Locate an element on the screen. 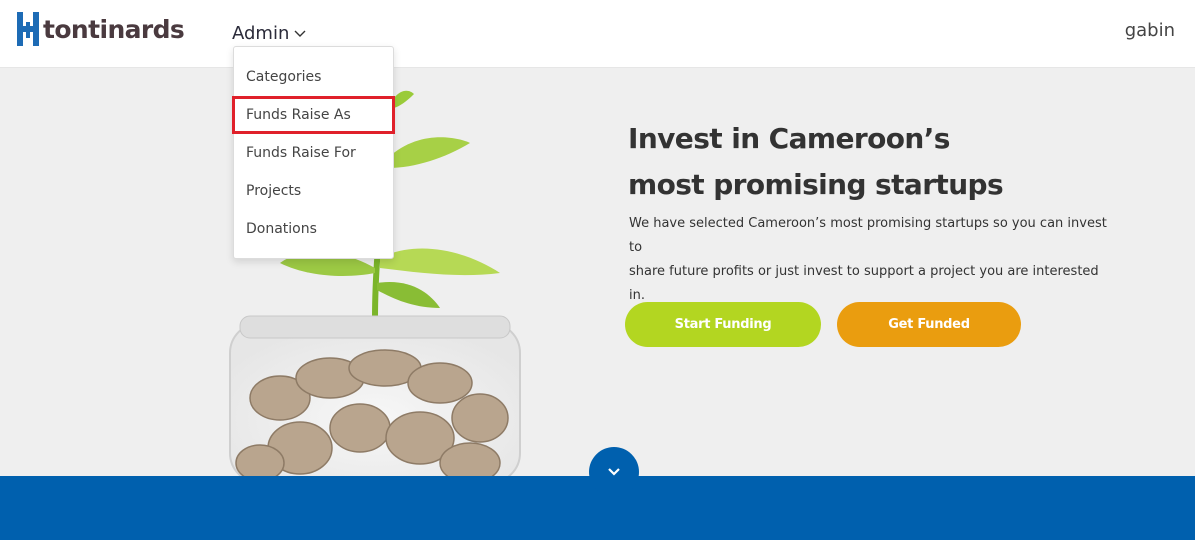 The image size is (1195, 540). get-funded-button: Get Funded is located at coordinates (929, 324).